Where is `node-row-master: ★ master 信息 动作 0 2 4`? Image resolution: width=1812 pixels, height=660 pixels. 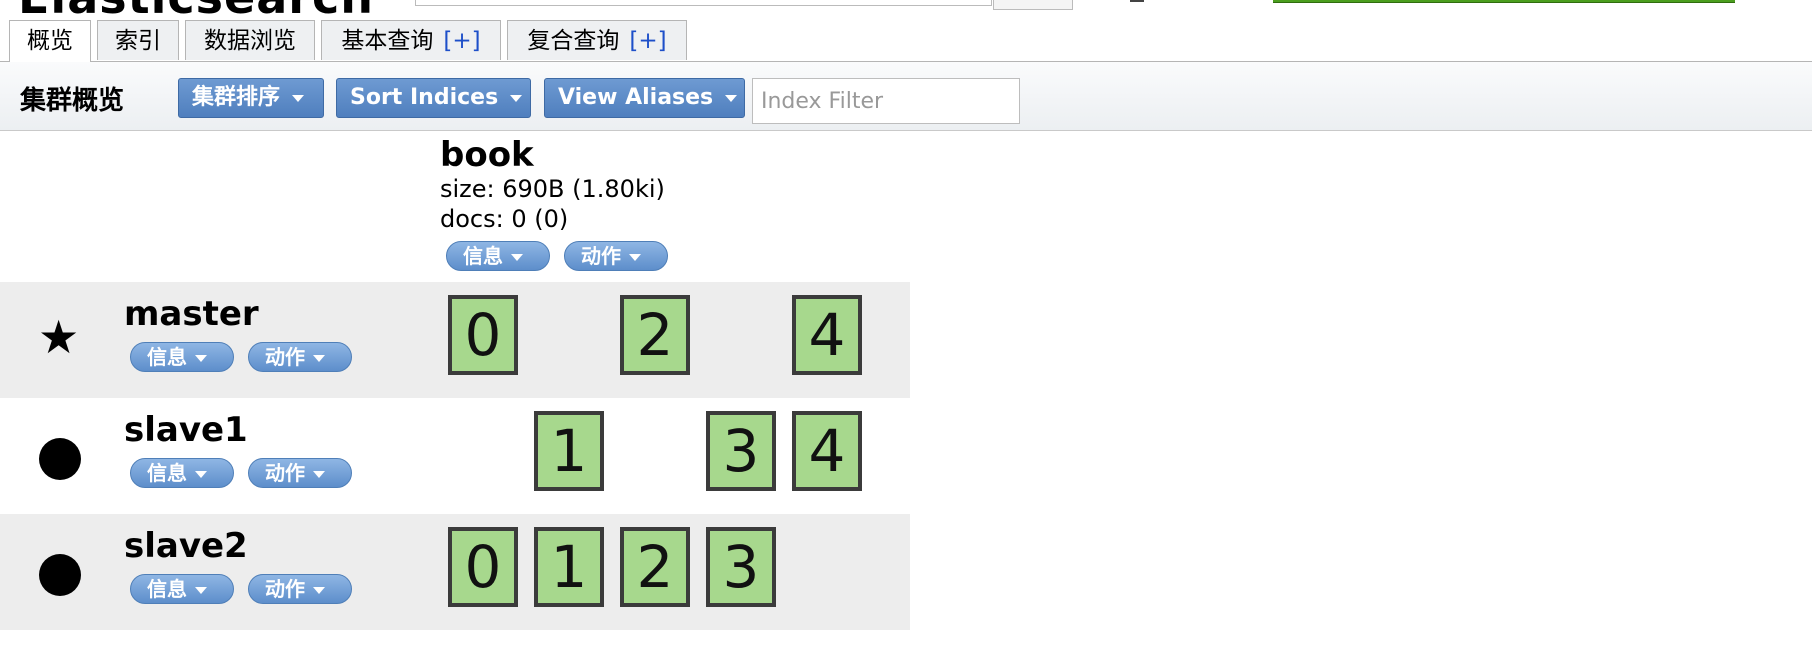
node-row-master: ★ master 信息 动作 0 2 4 is located at coordinates (455, 340).